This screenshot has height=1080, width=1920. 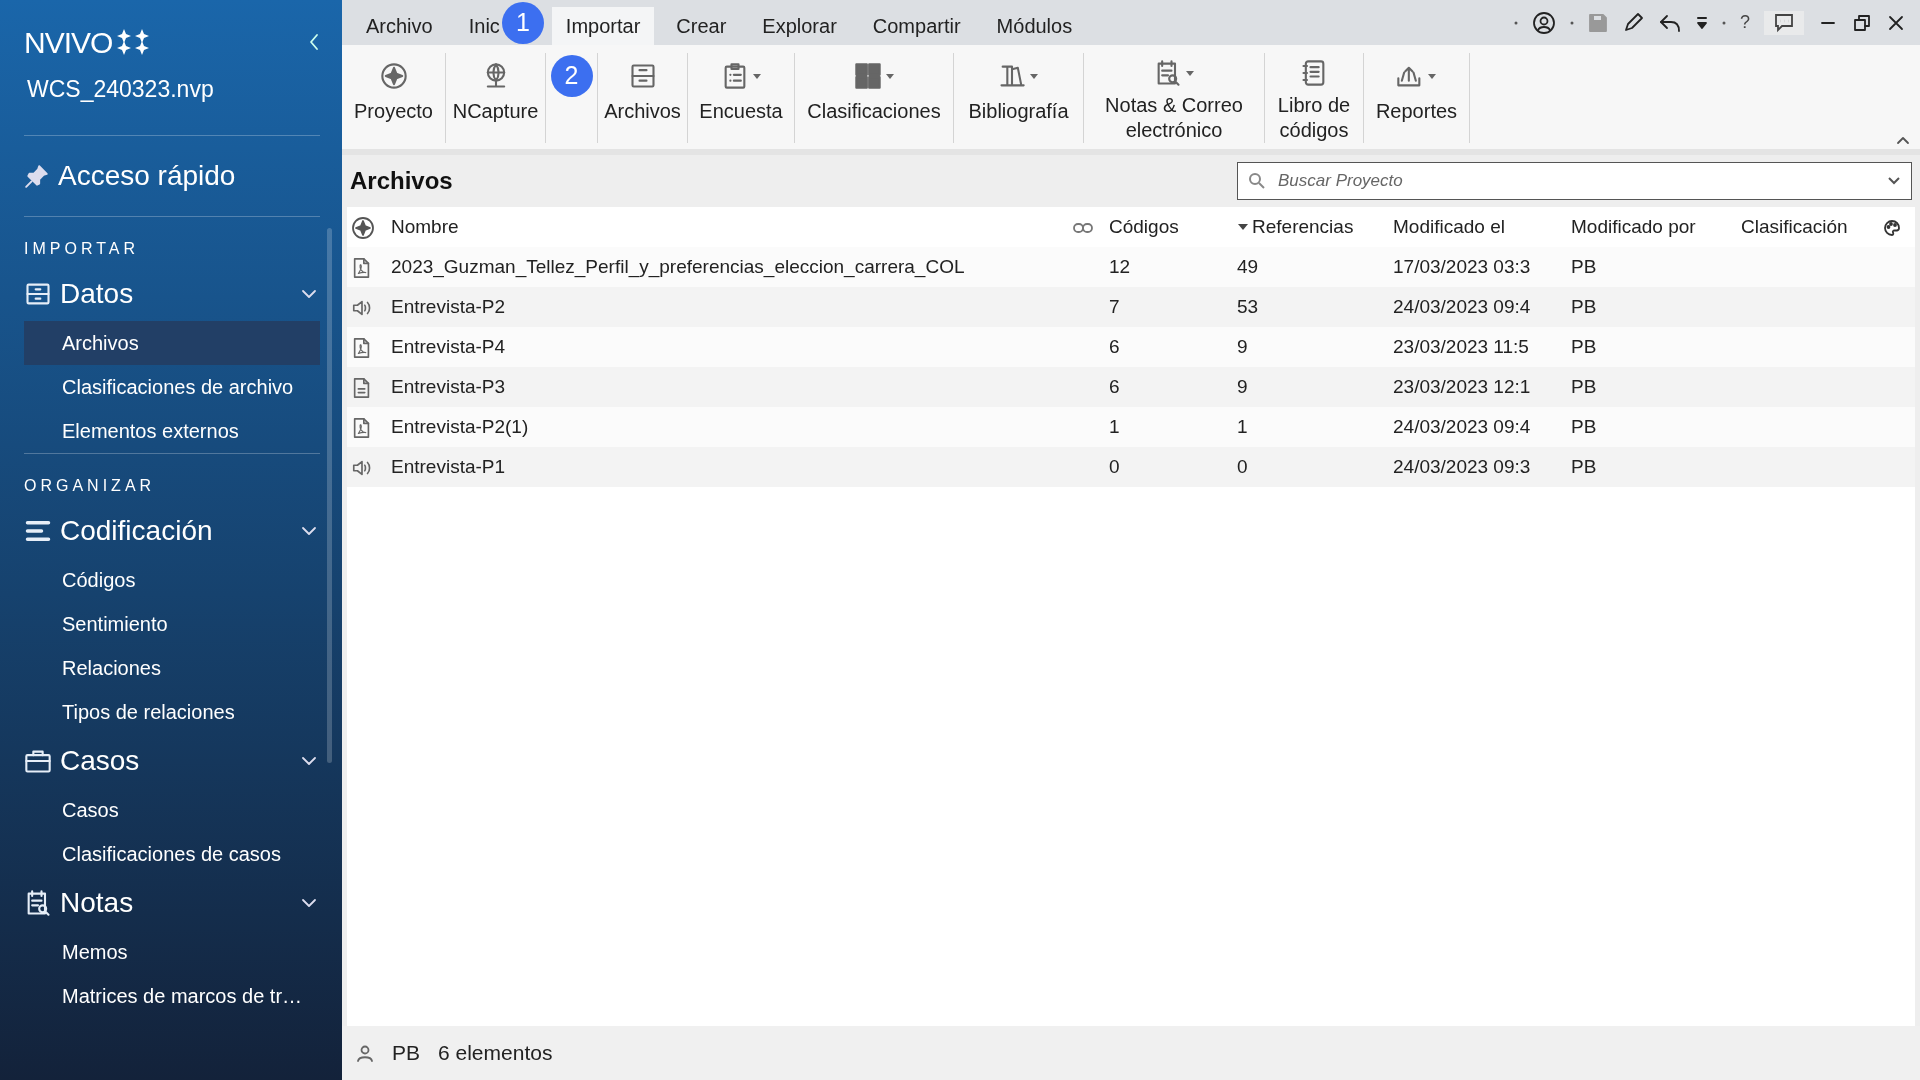 I want to click on menu-tab: Compartir, so click(x=916, y=26).